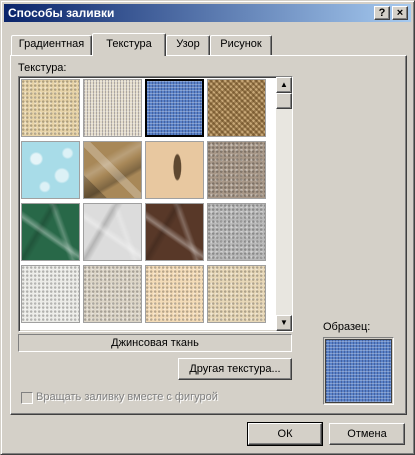 The image size is (415, 455). I want to click on help-button: ?, so click(382, 13).